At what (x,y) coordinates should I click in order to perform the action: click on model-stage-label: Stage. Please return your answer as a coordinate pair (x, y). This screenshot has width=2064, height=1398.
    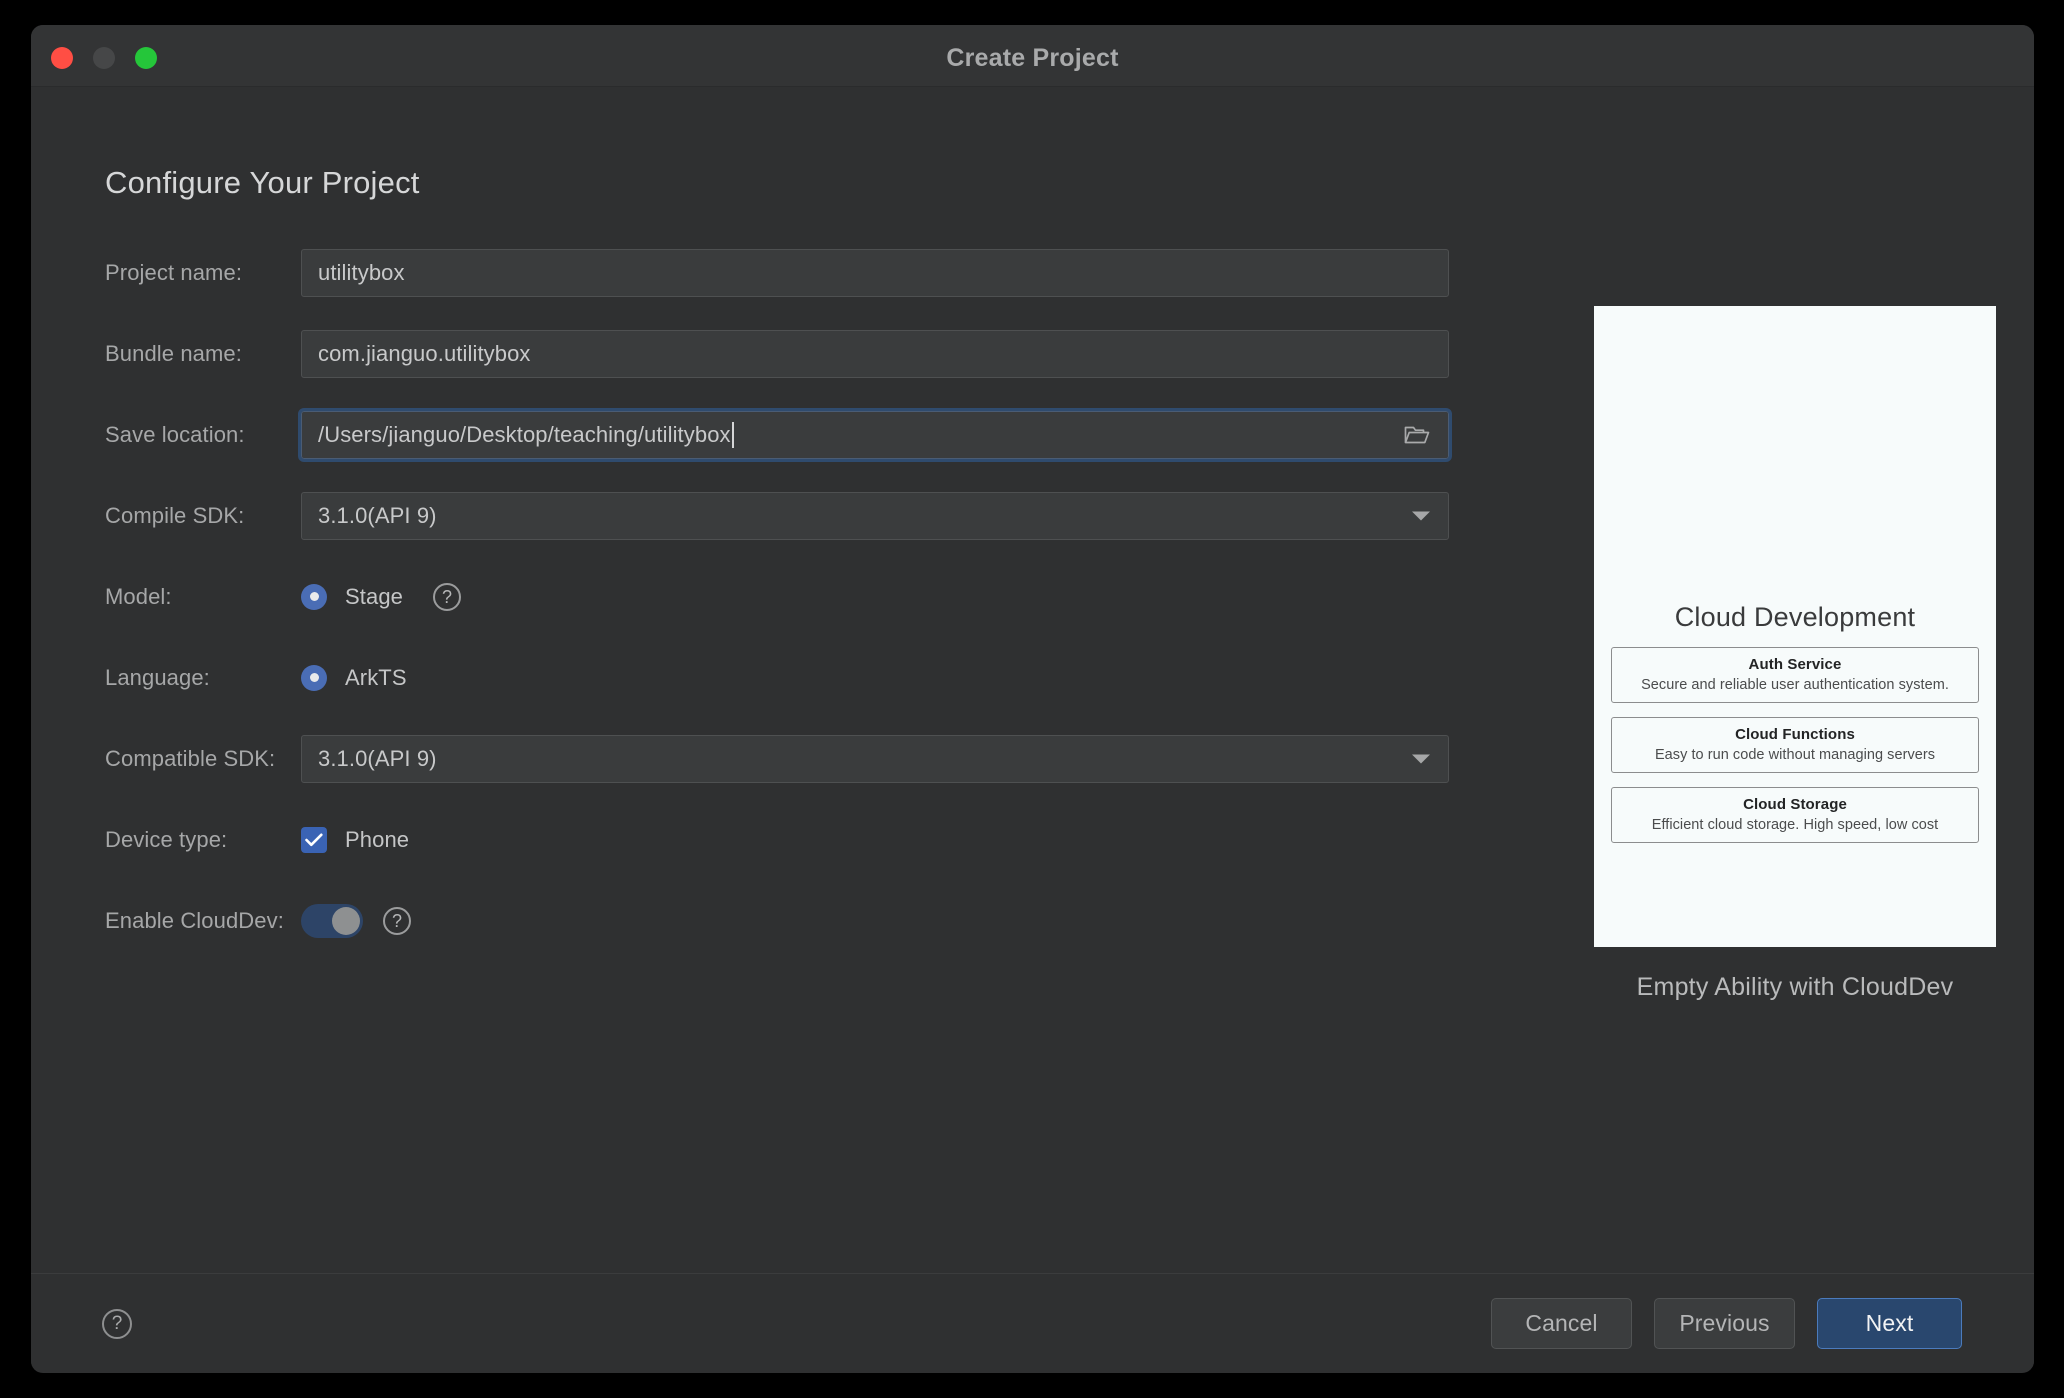
    Looking at the image, I should click on (374, 596).